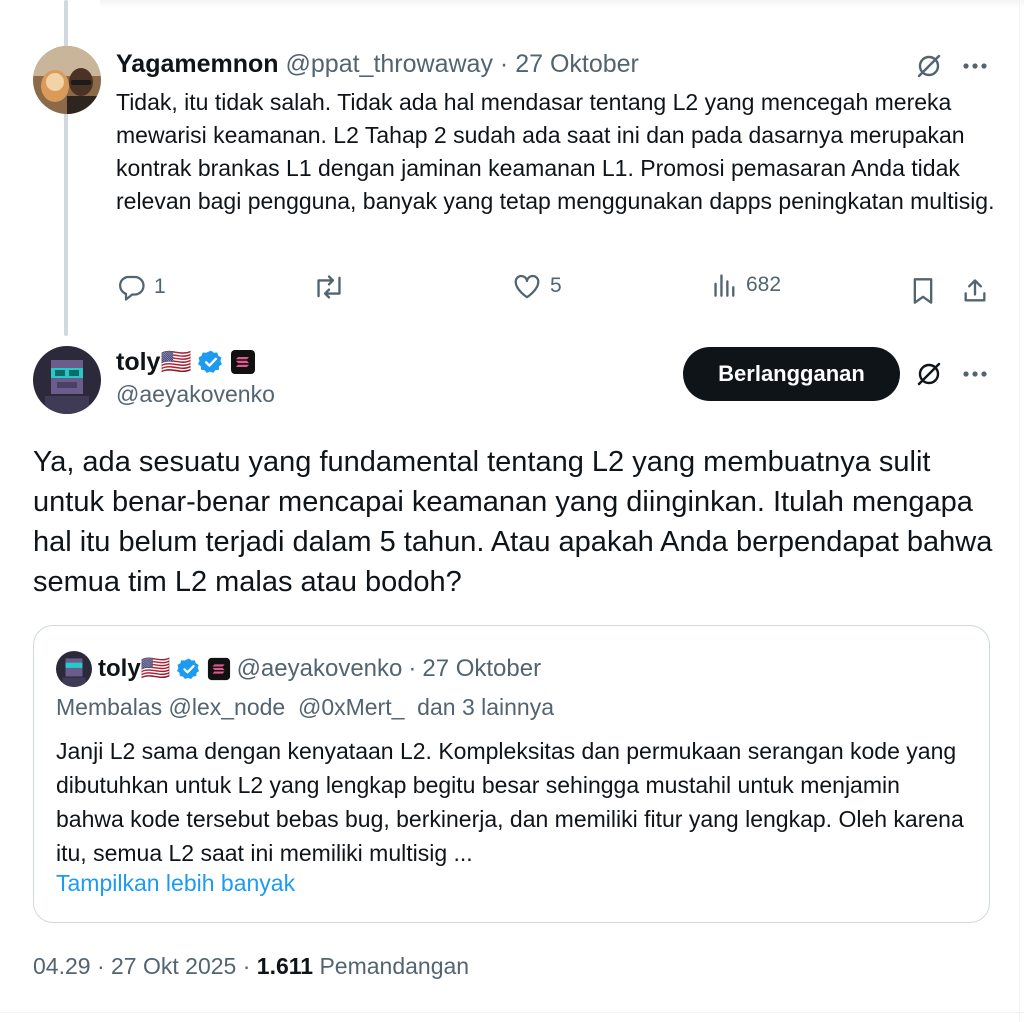  I want to click on like-action: 5, so click(537, 286).